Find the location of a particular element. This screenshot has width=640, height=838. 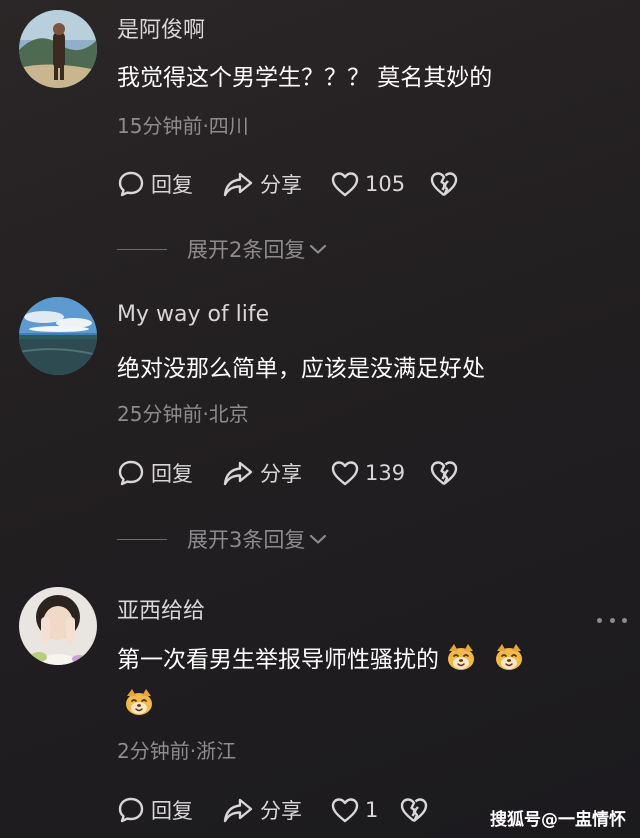

expand-replies-label: 展开3条回复 is located at coordinates (246, 540).